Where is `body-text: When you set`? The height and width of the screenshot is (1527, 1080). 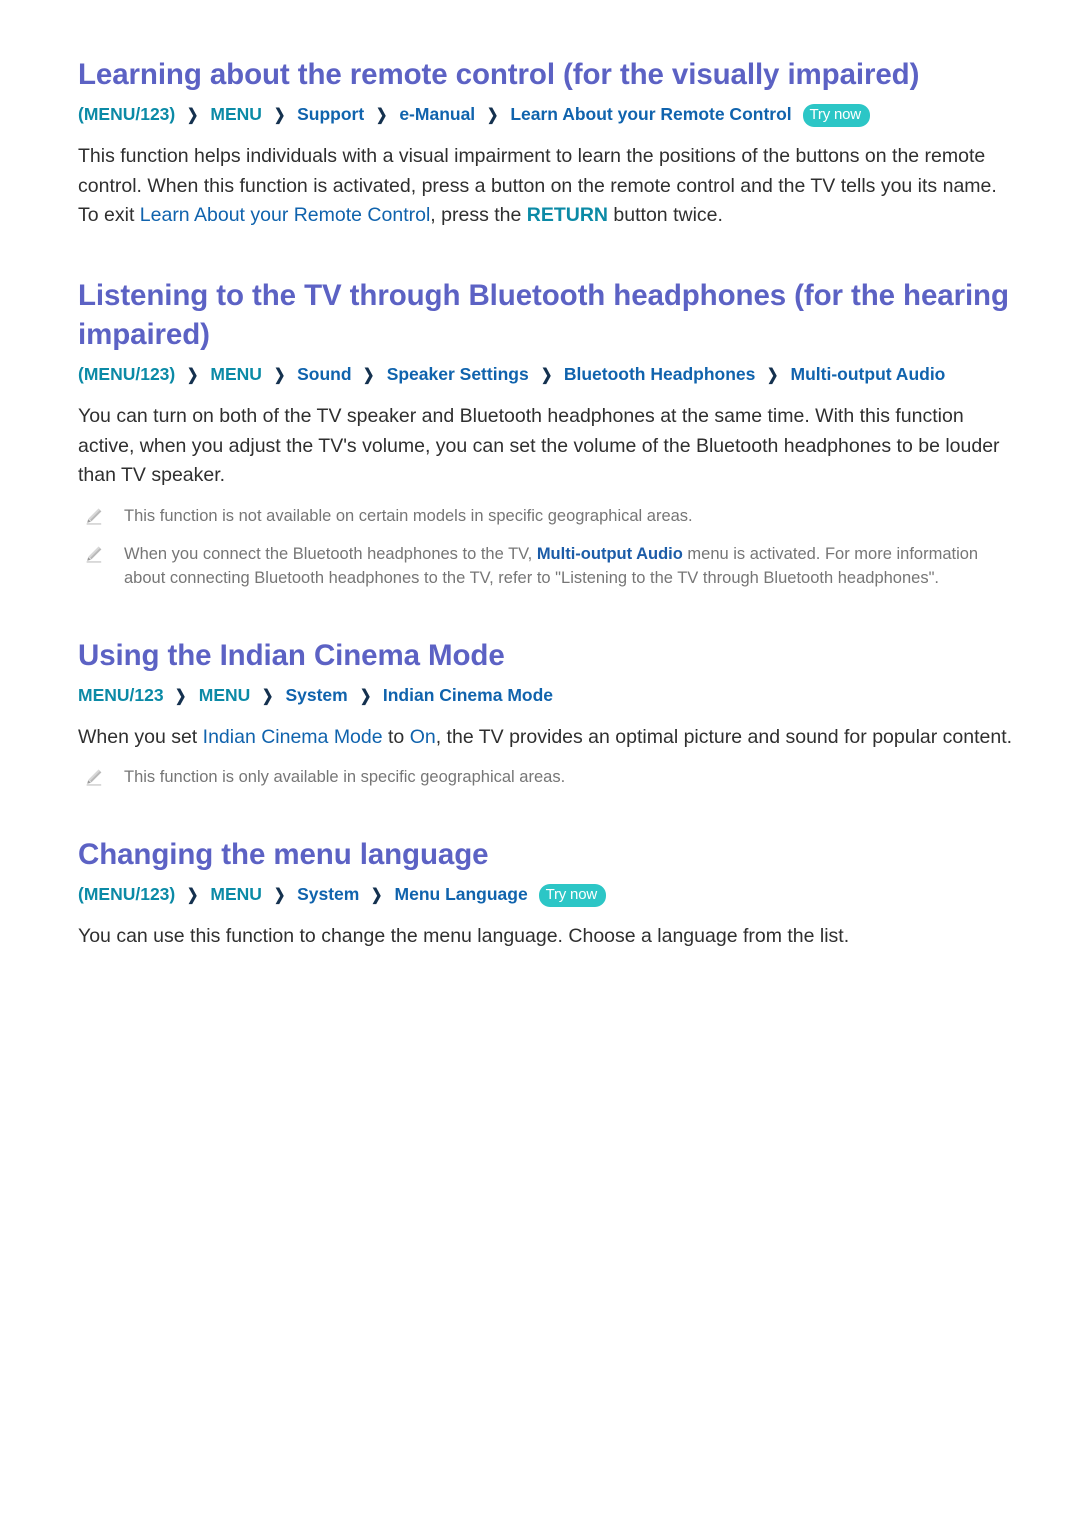
body-text: When you set is located at coordinates (140, 736).